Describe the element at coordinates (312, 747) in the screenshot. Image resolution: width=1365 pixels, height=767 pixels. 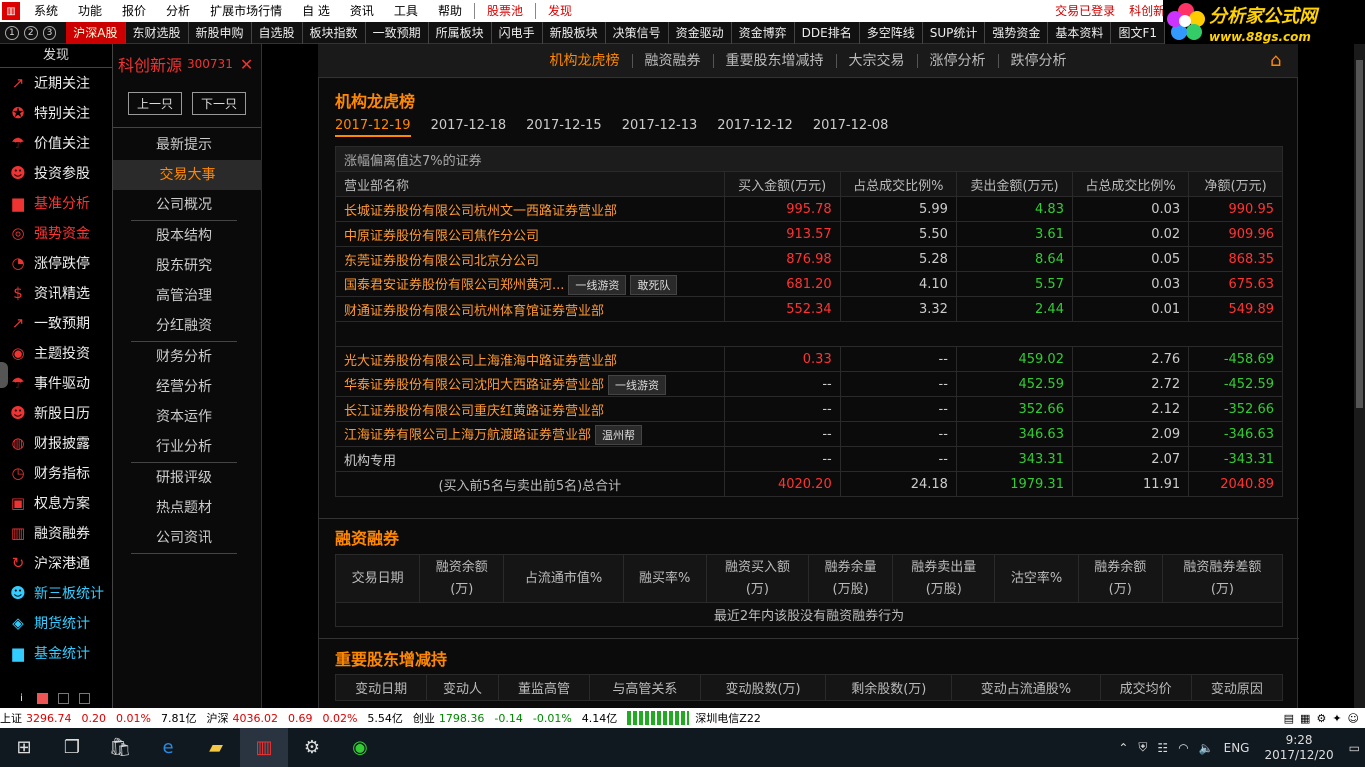
I see `settings-gear-icon: ⚙` at that location.